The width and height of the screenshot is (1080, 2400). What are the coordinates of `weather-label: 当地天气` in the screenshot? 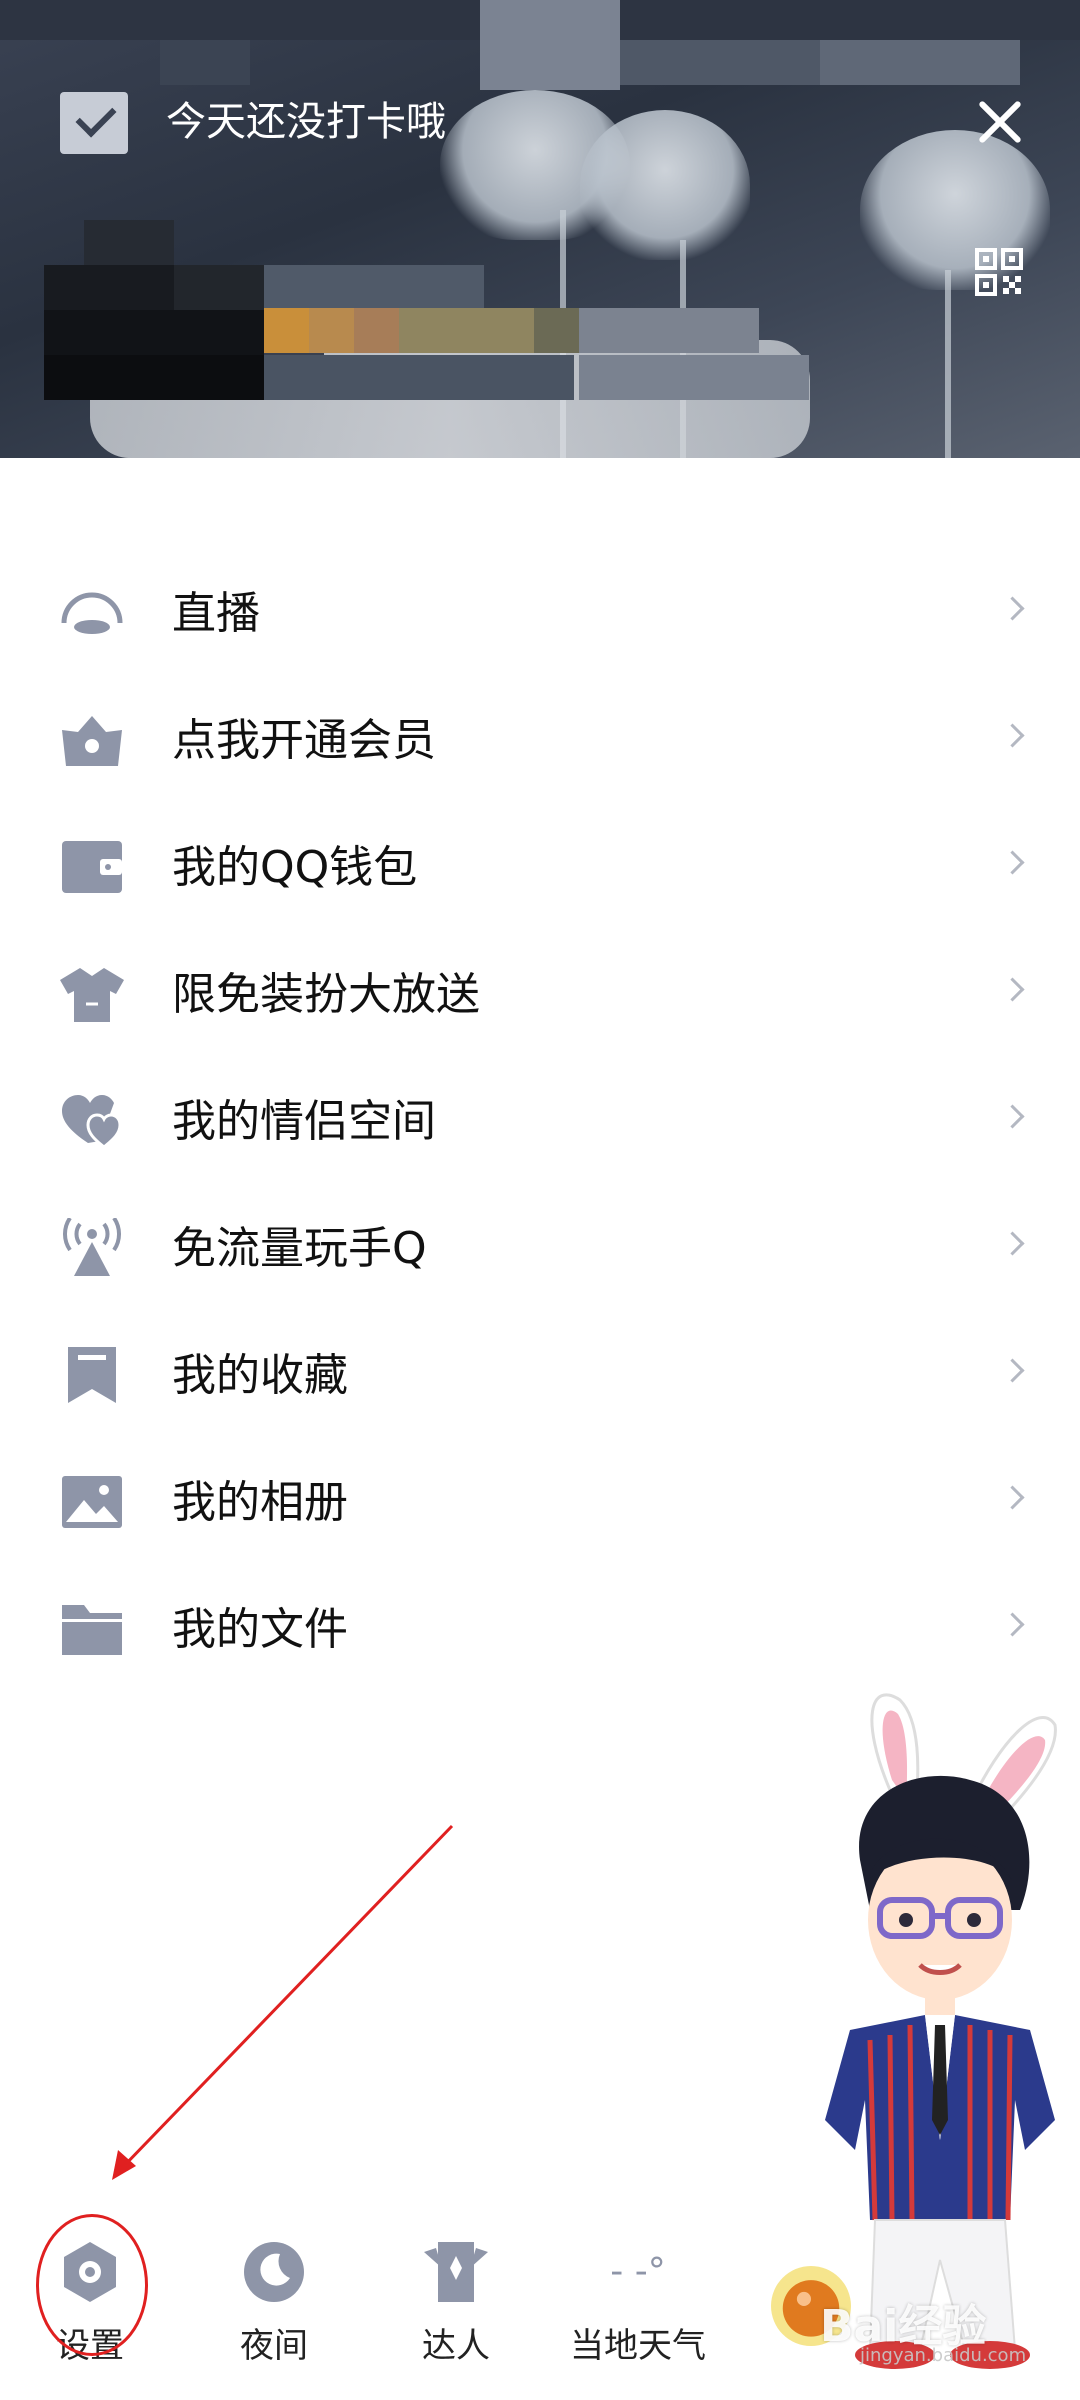 It's located at (638, 2346).